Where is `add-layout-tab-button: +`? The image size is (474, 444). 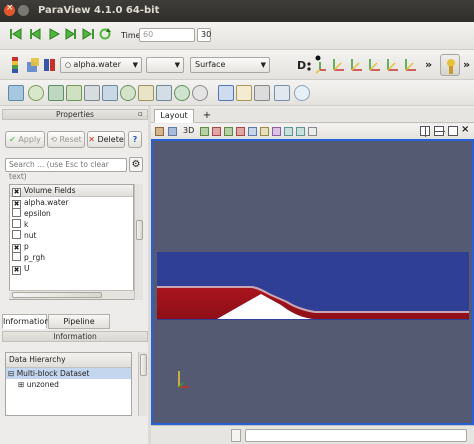
add-layout-tab-button: + is located at coordinates (207, 115).